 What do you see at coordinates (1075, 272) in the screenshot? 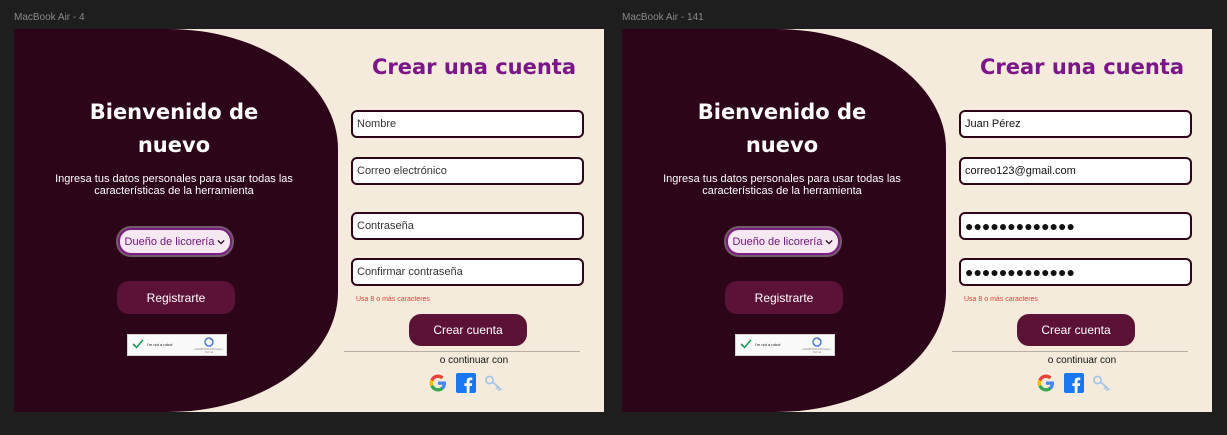
I see `confirm-password-field: ●●●●●●●●●●●●●` at bounding box center [1075, 272].